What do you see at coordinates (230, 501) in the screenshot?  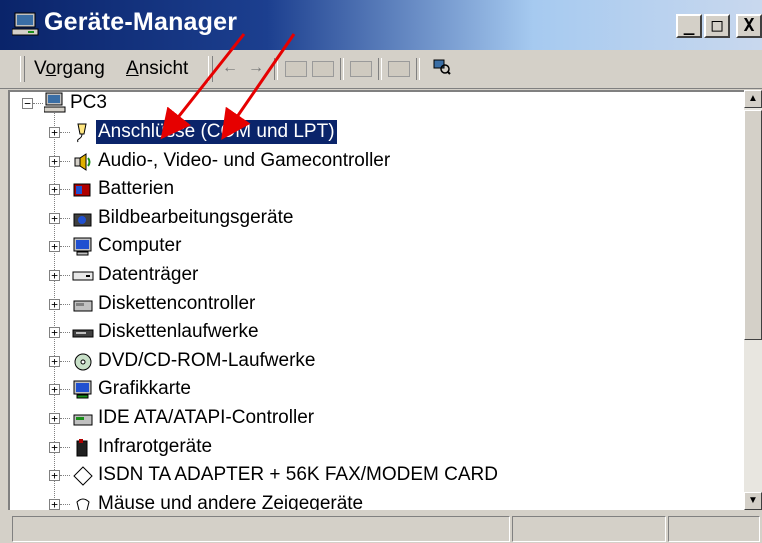 I see `tree-item-label: Mäuse und andere Zeigegeräte` at bounding box center [230, 501].